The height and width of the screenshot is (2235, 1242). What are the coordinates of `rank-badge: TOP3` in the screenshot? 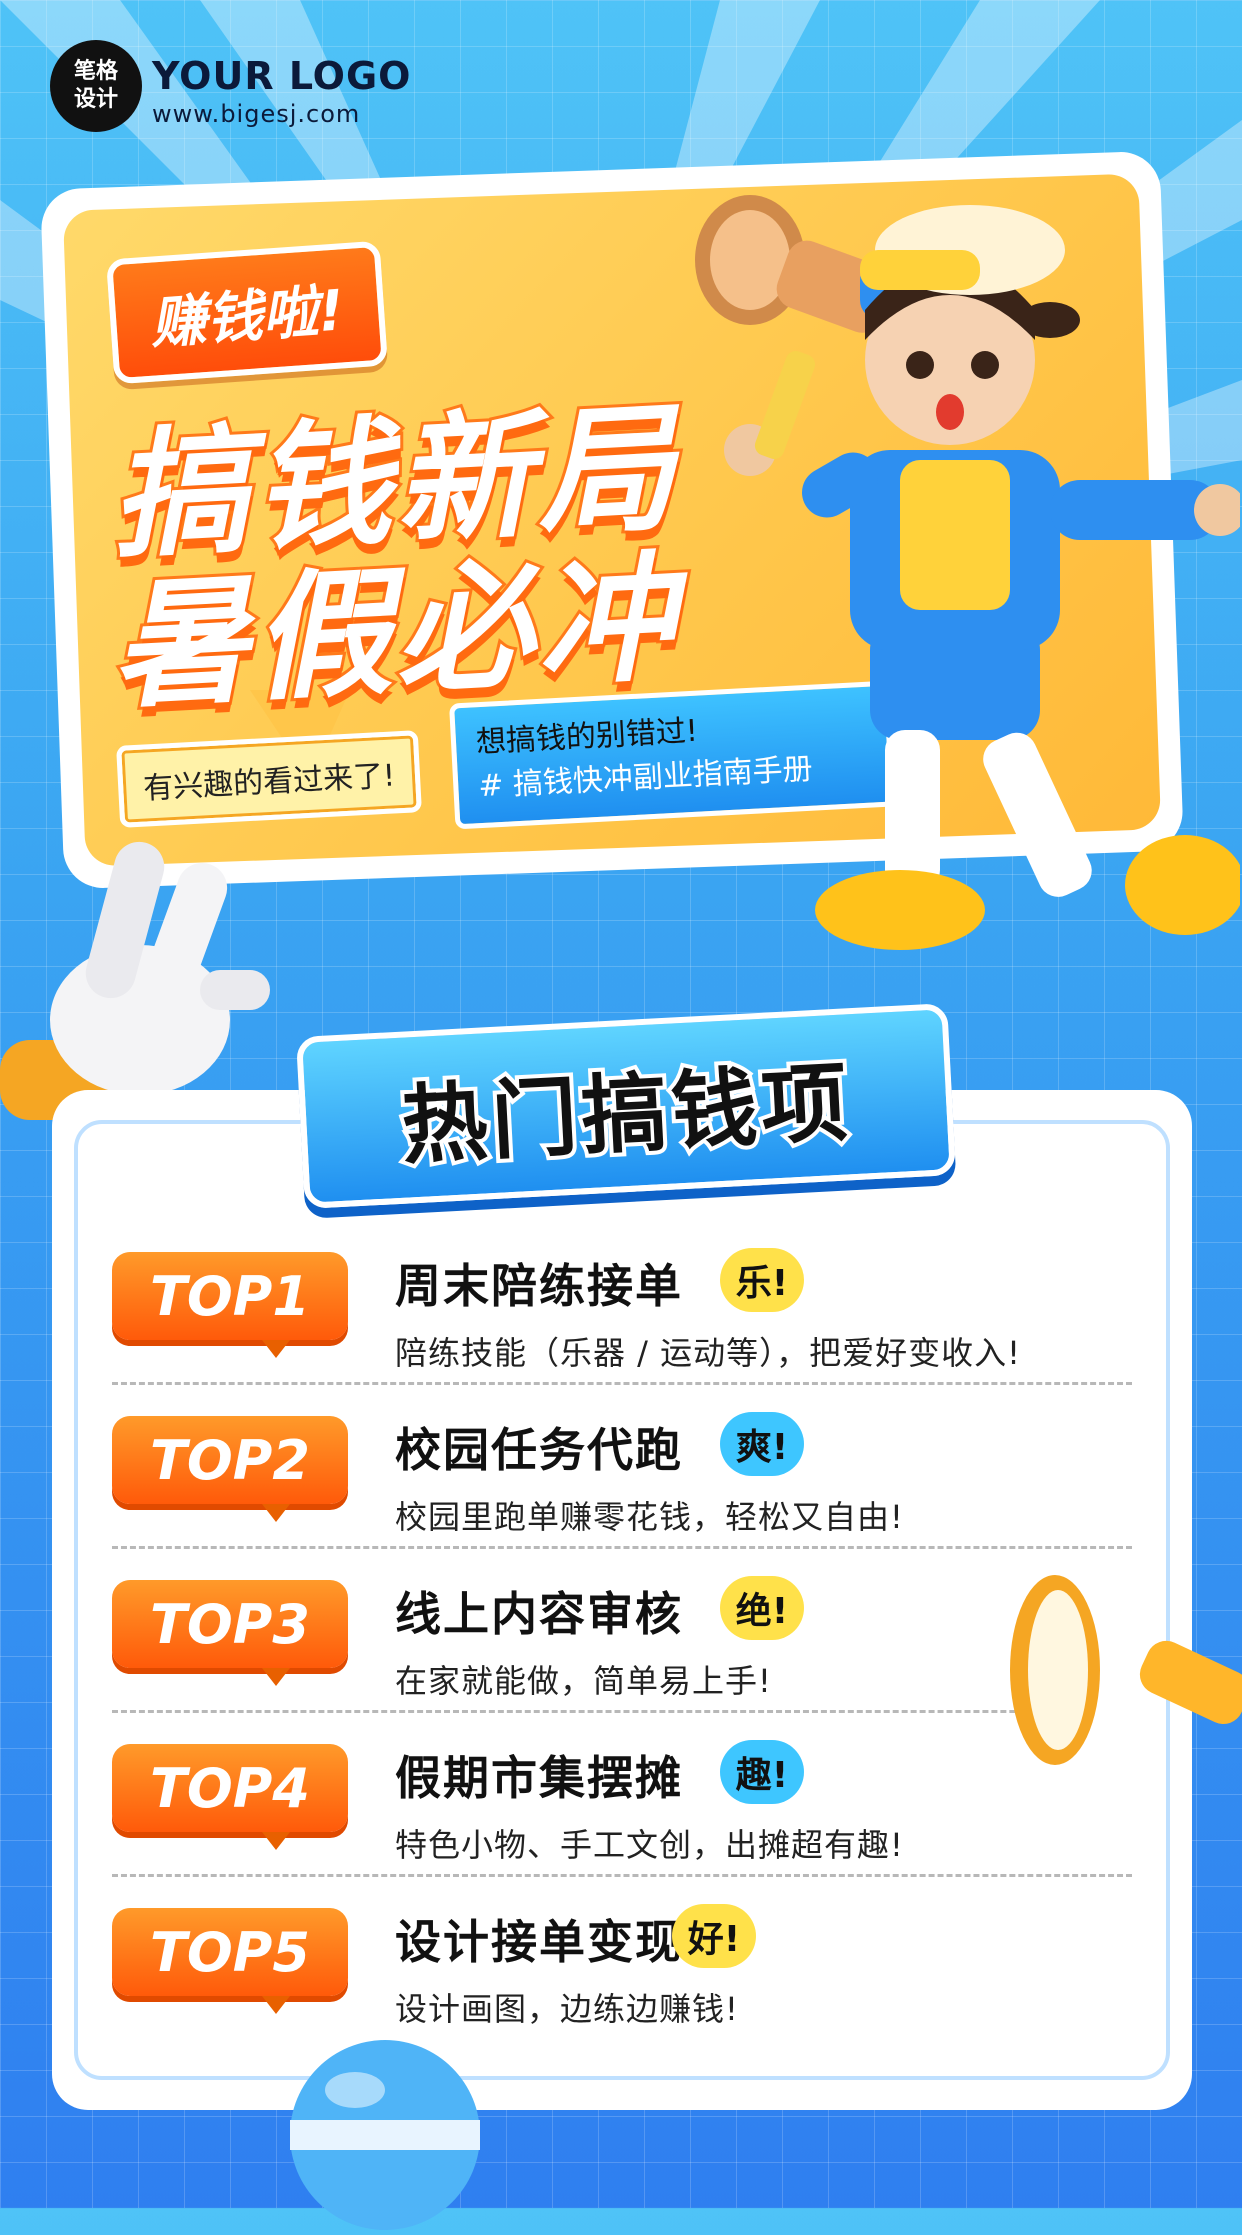 It's located at (230, 1624).